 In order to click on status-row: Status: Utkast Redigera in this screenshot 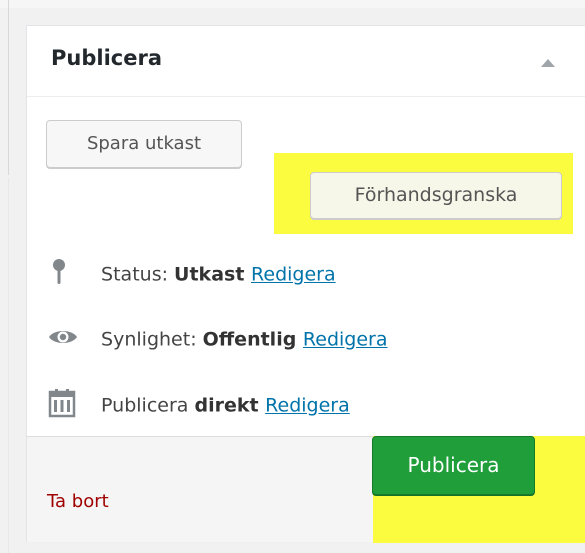, I will do `click(191, 272)`.